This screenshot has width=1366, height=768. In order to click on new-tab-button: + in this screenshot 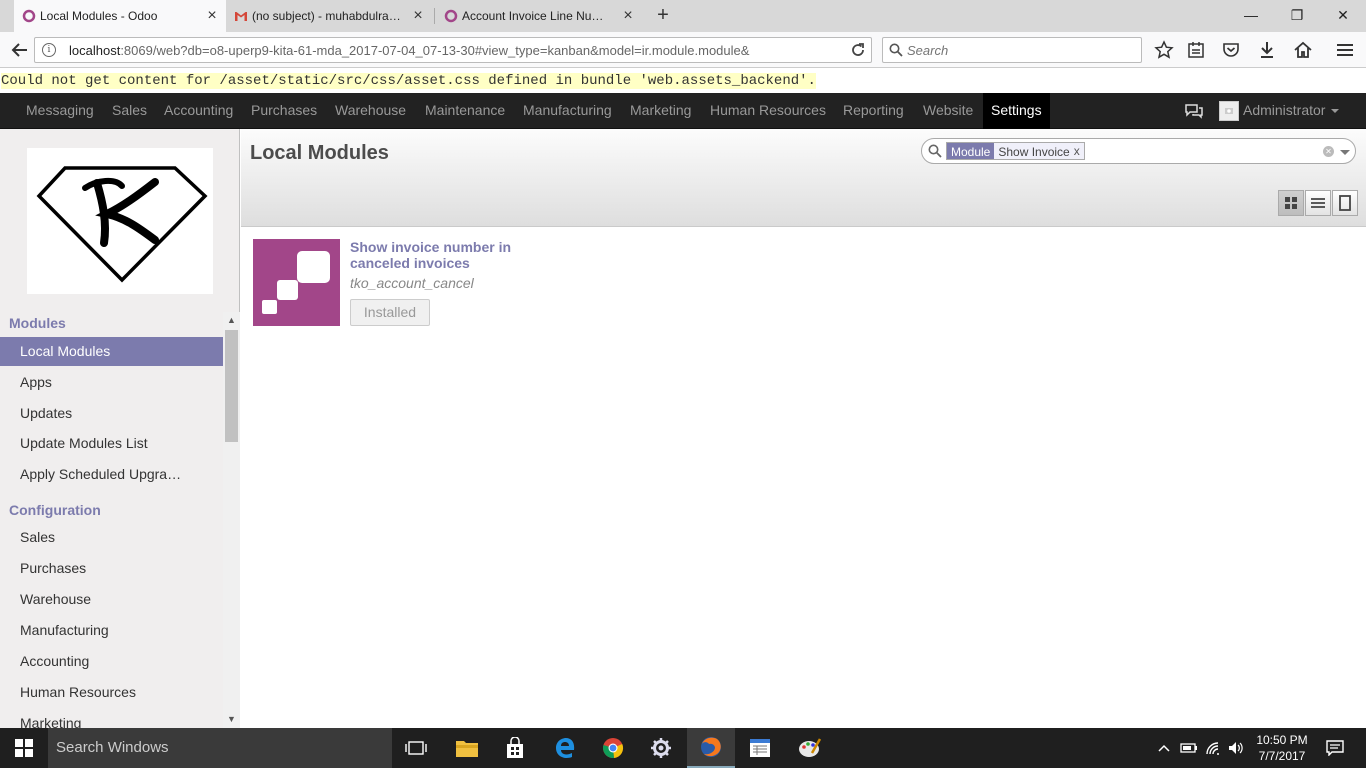, I will do `click(663, 16)`.